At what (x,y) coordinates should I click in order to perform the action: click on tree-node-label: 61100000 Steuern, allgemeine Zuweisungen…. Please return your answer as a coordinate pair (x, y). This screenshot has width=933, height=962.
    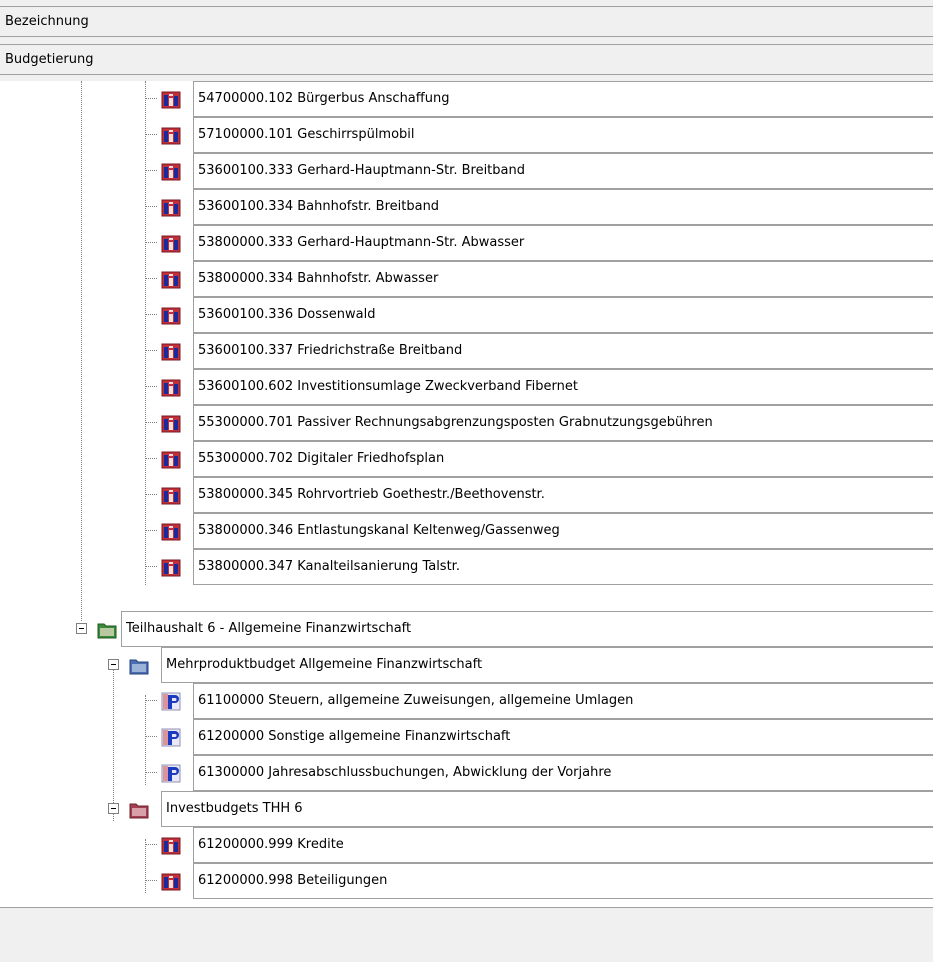
    Looking at the image, I should click on (563, 701).